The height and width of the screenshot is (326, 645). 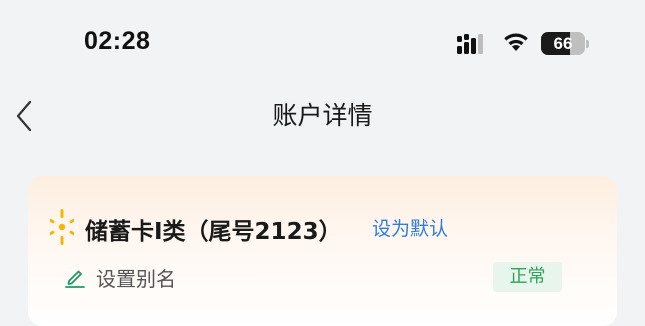 What do you see at coordinates (563, 43) in the screenshot?
I see `battery-percentage: 66` at bounding box center [563, 43].